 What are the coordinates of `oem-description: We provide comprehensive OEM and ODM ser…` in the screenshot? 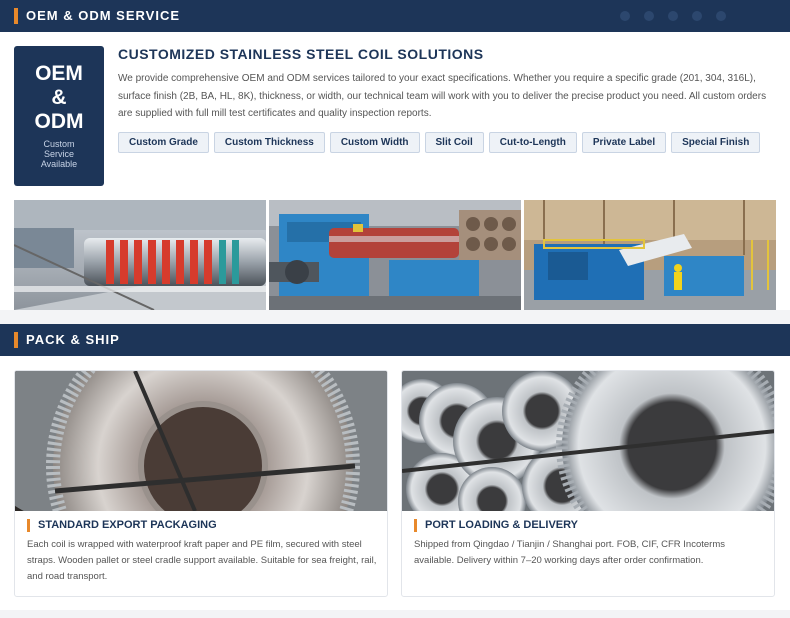 It's located at (442, 96).